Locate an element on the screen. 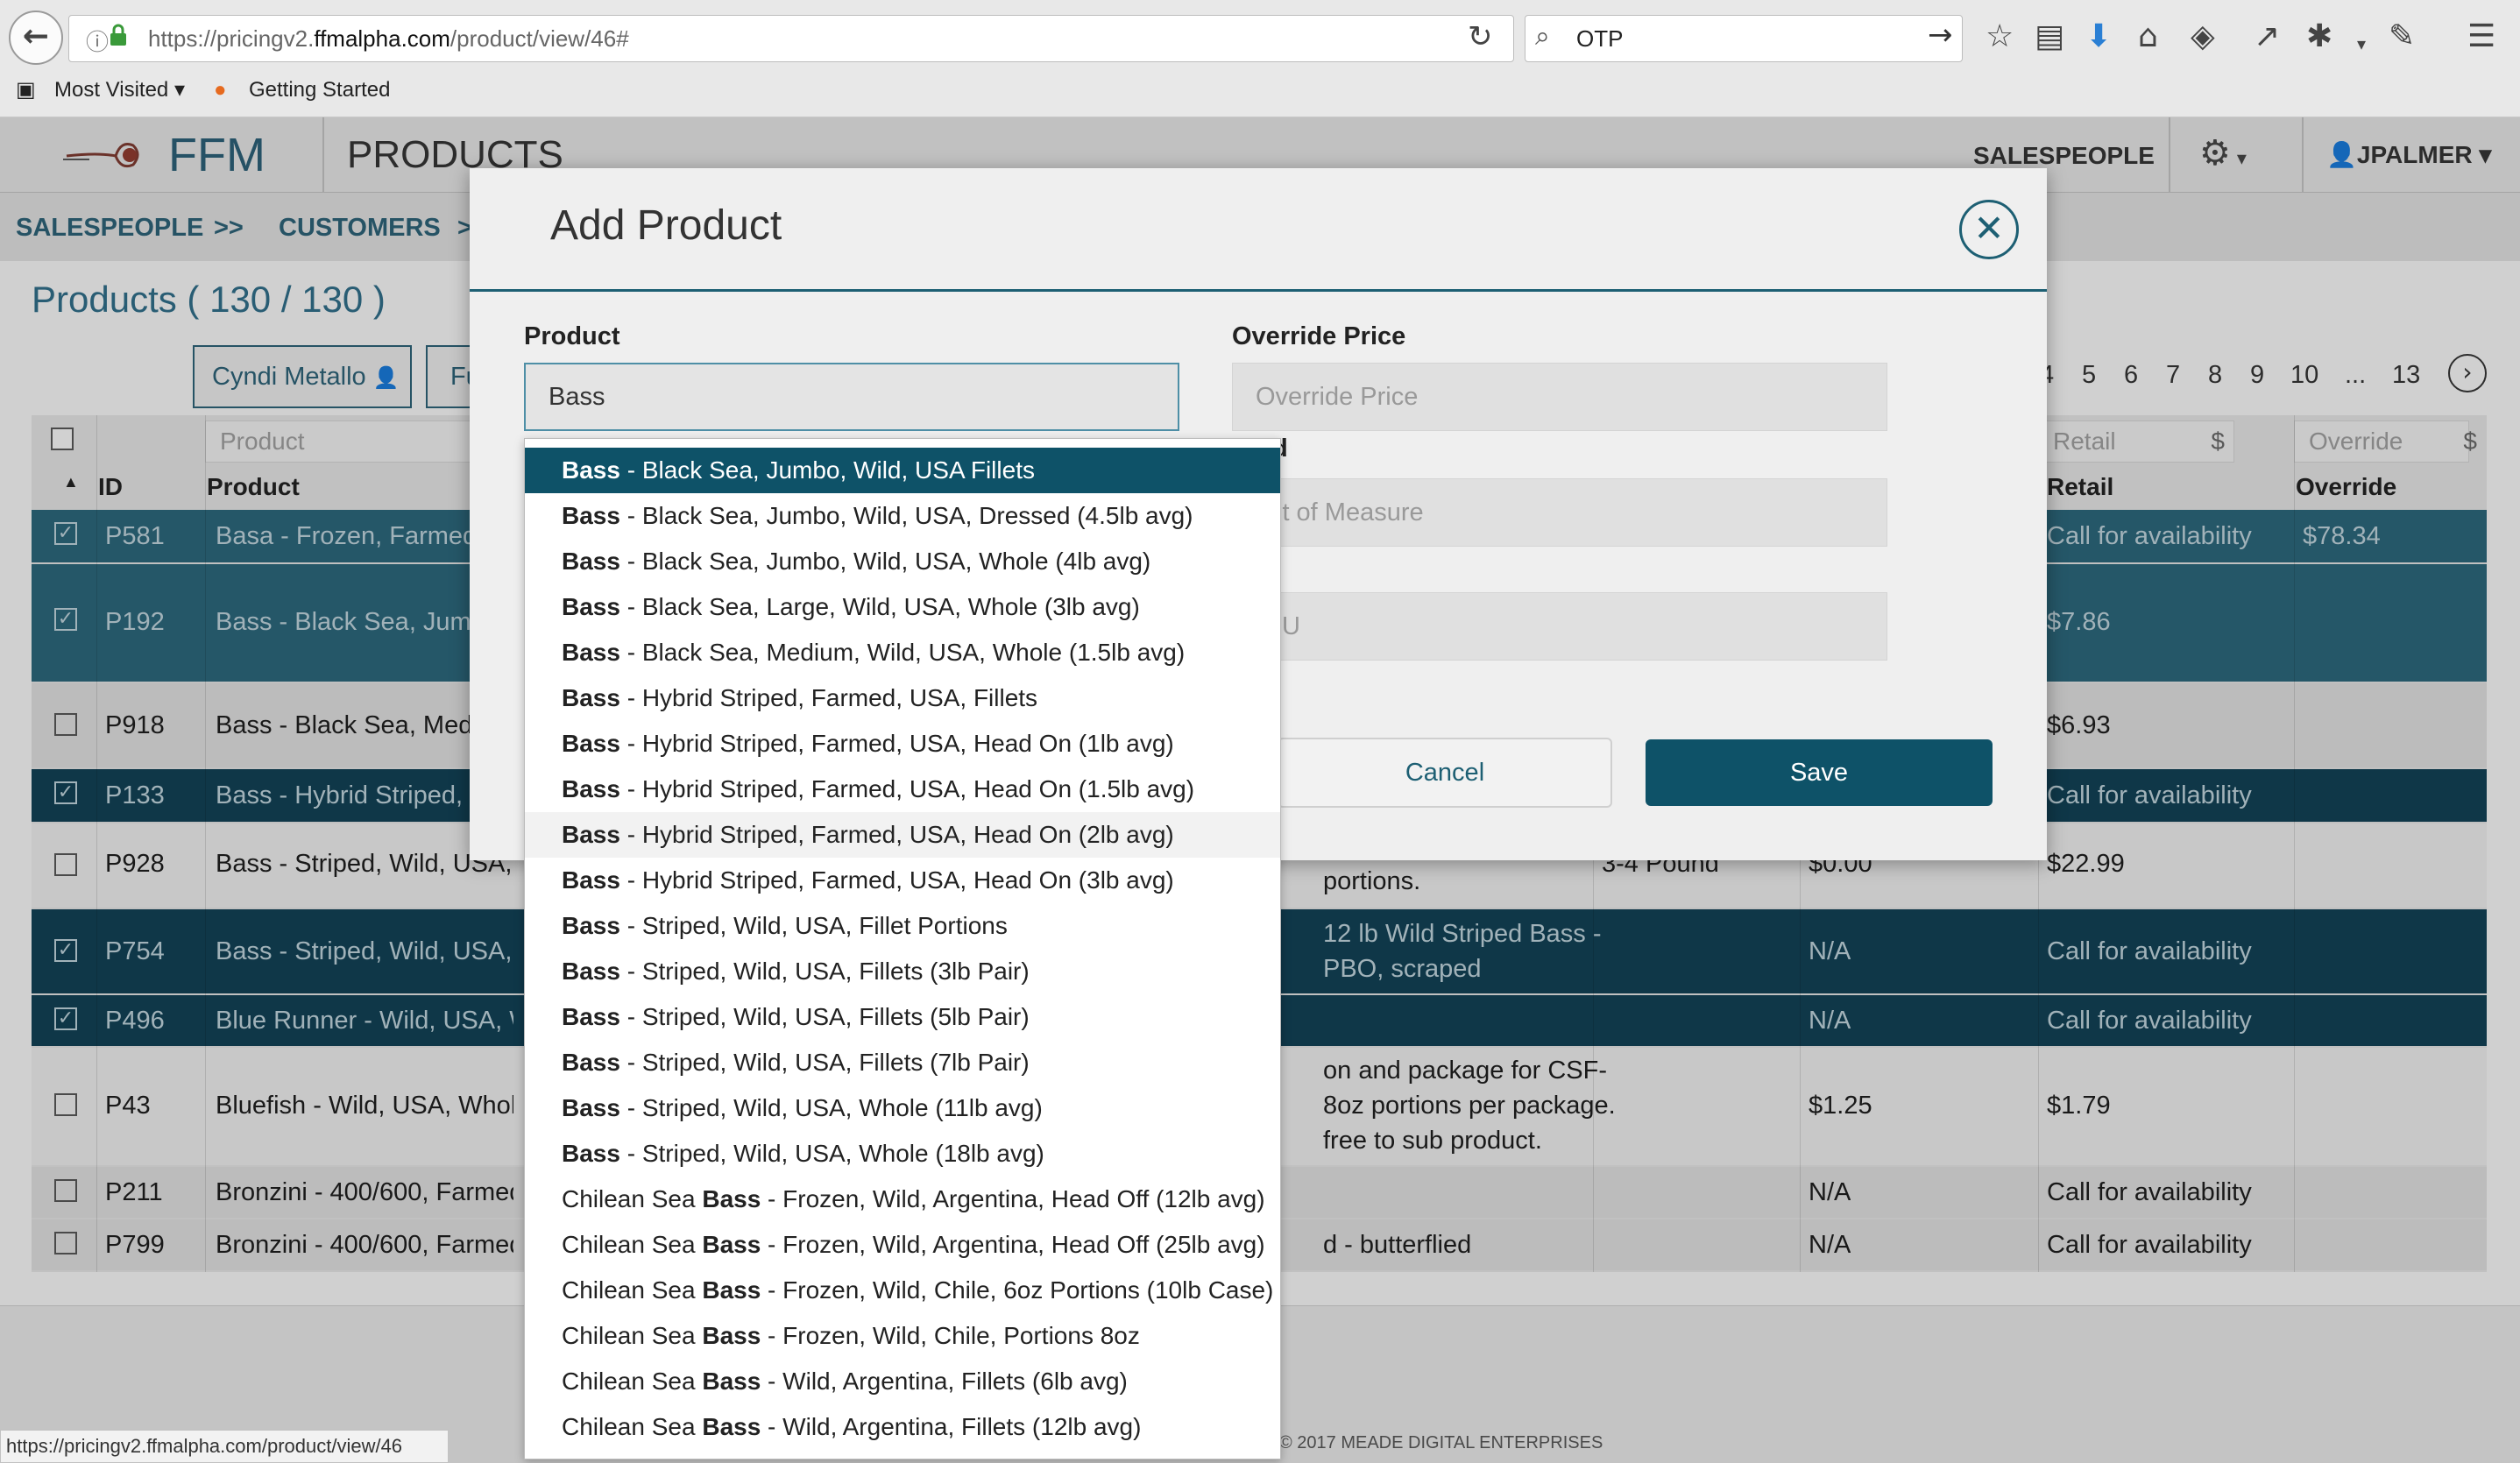 The image size is (2520, 1463). modal-title: Add Product is located at coordinates (666, 226).